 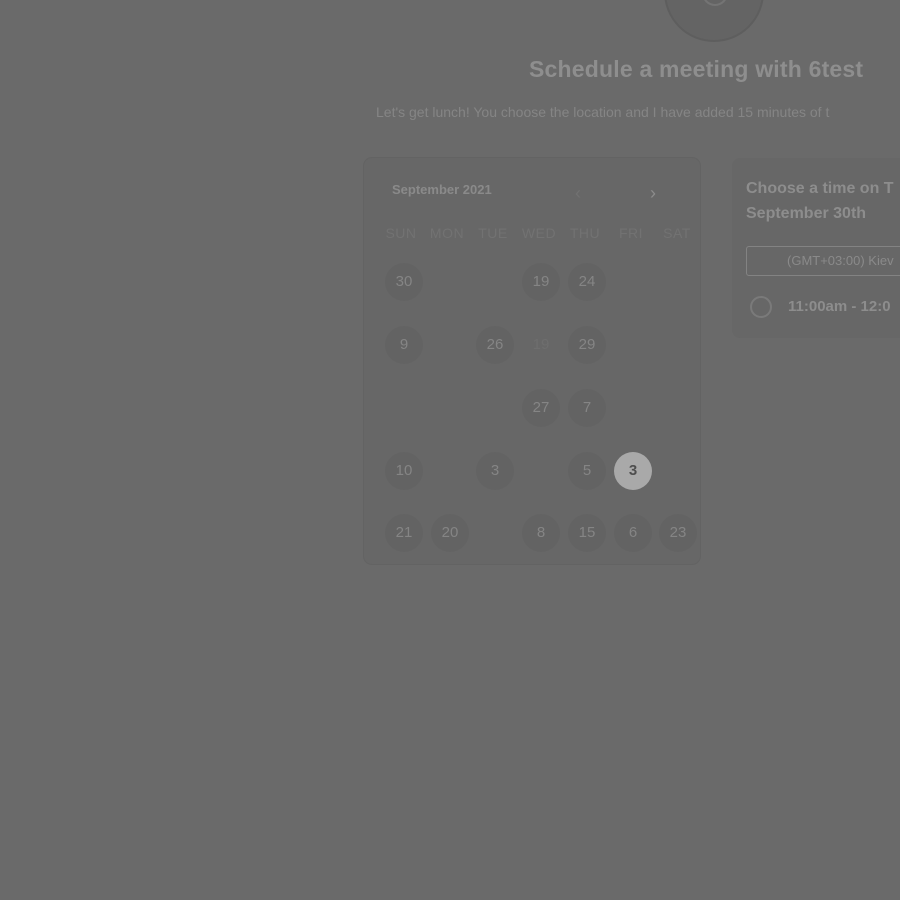 I want to click on chevron-left-icon: ‹, so click(x=578, y=194).